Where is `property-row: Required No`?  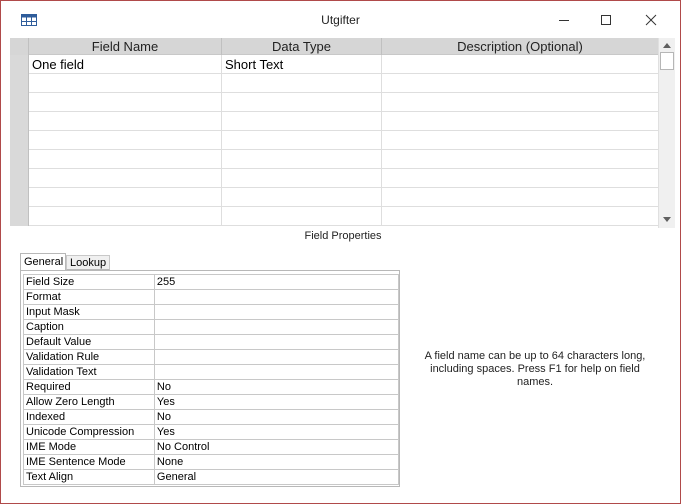
property-row: Required No is located at coordinates (211, 387).